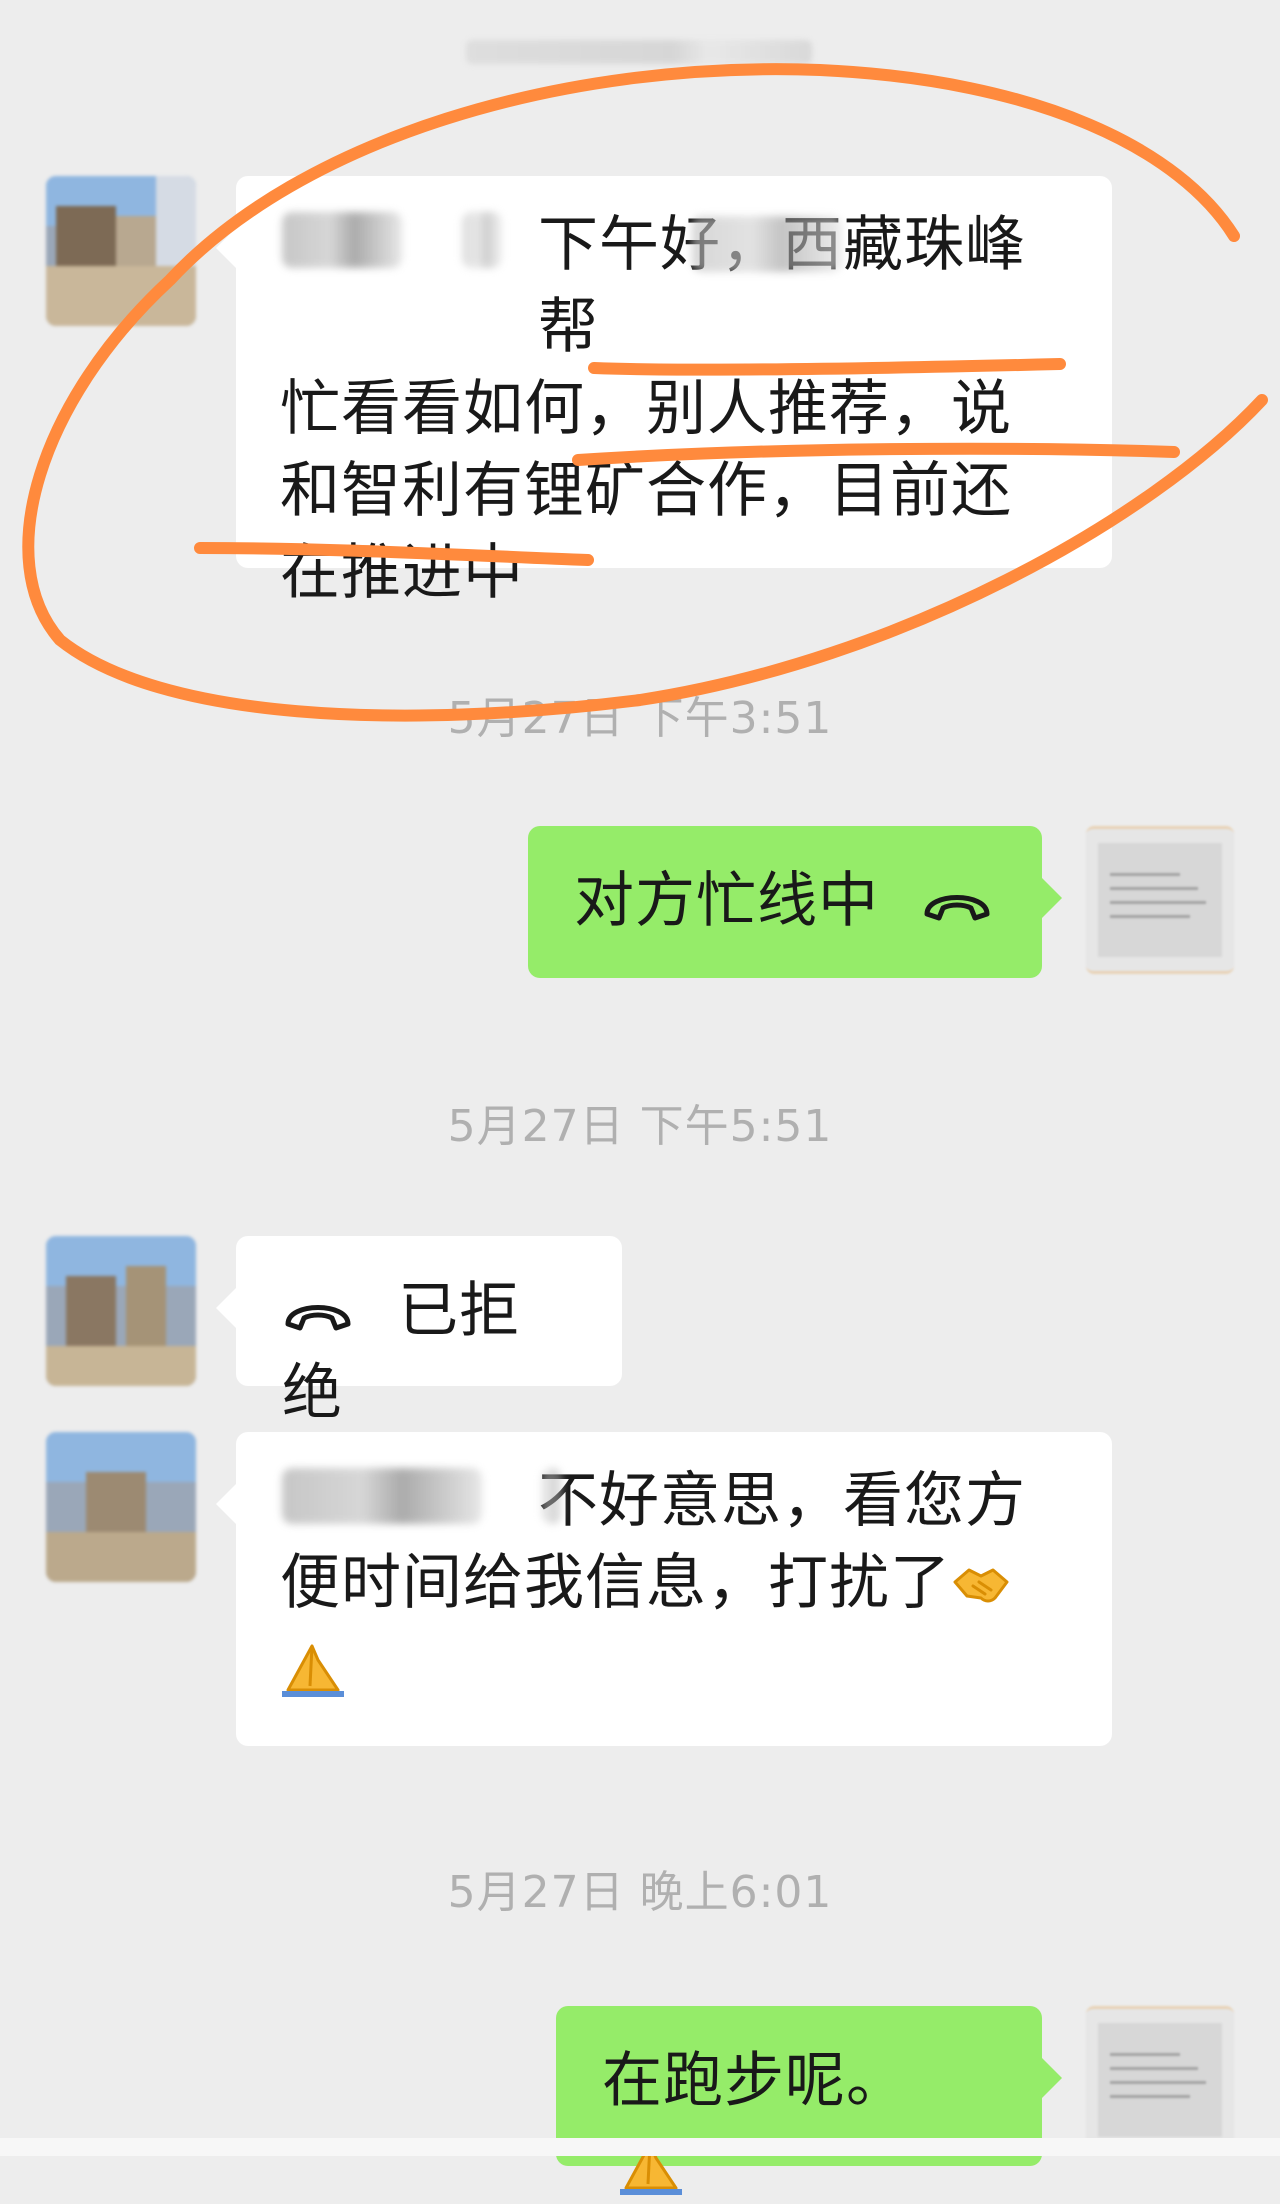  What do you see at coordinates (646, 409) in the screenshot?
I see `message-text-line: 忙看看如何，别人推荐，说` at bounding box center [646, 409].